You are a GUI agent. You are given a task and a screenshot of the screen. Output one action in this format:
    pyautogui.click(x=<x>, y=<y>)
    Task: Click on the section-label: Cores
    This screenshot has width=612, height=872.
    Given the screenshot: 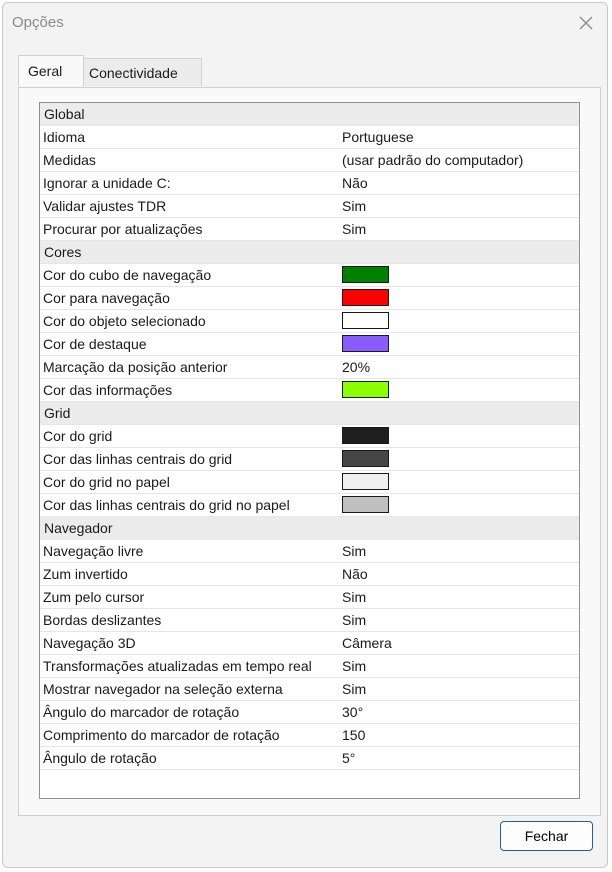 What is the action you would take?
    pyautogui.click(x=63, y=252)
    